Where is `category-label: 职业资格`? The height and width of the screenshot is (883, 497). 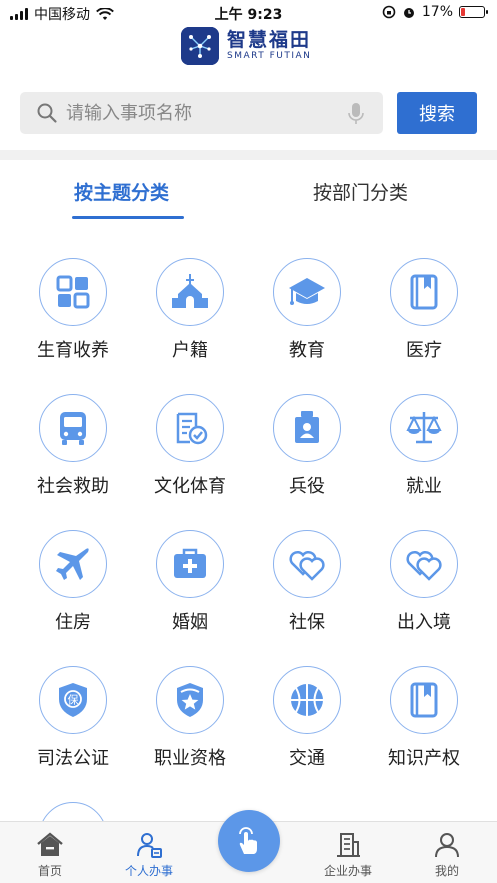
category-label: 职业资格 is located at coordinates (190, 758).